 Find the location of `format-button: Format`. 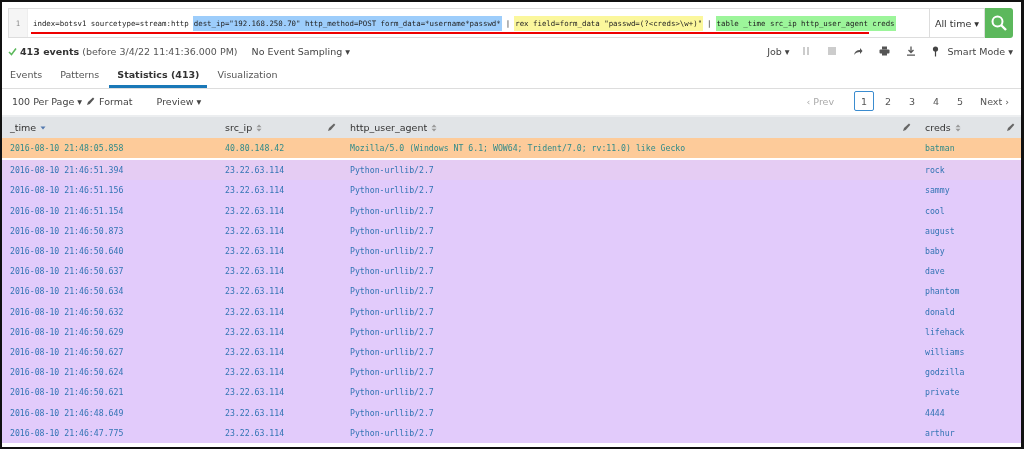

format-button: Format is located at coordinates (116, 101).